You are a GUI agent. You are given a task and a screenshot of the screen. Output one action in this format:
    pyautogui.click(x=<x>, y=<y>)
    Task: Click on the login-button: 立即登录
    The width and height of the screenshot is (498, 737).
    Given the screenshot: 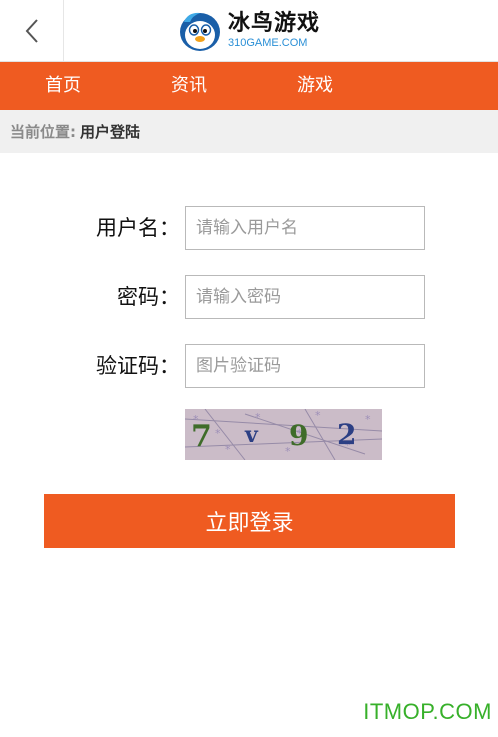 What is the action you would take?
    pyautogui.click(x=249, y=521)
    